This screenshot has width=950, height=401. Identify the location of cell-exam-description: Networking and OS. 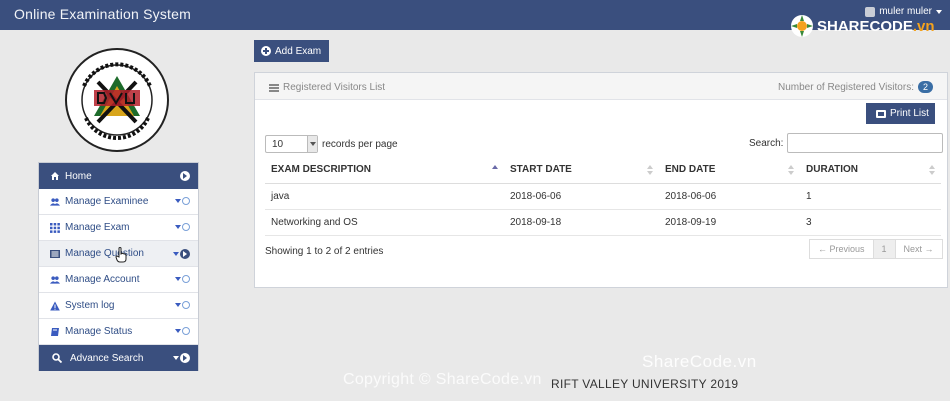
(384, 222).